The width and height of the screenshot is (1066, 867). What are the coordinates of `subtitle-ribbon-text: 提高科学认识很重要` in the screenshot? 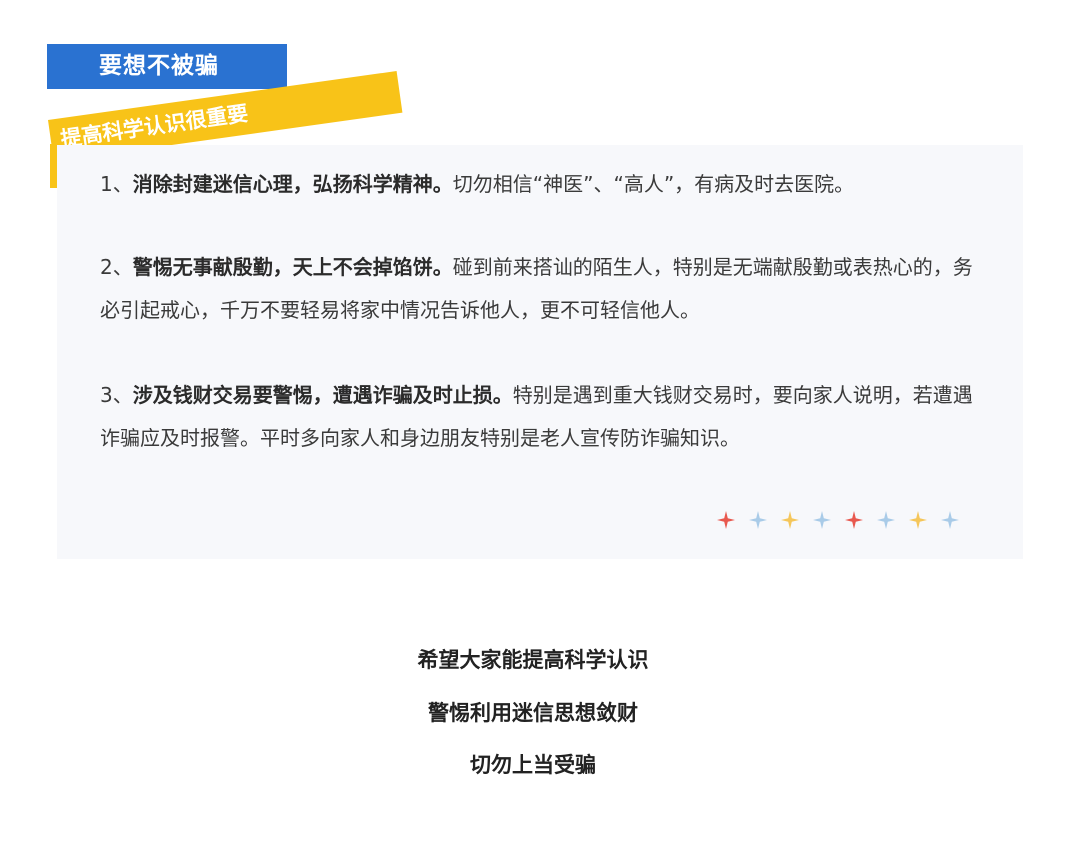 It's located at (154, 126).